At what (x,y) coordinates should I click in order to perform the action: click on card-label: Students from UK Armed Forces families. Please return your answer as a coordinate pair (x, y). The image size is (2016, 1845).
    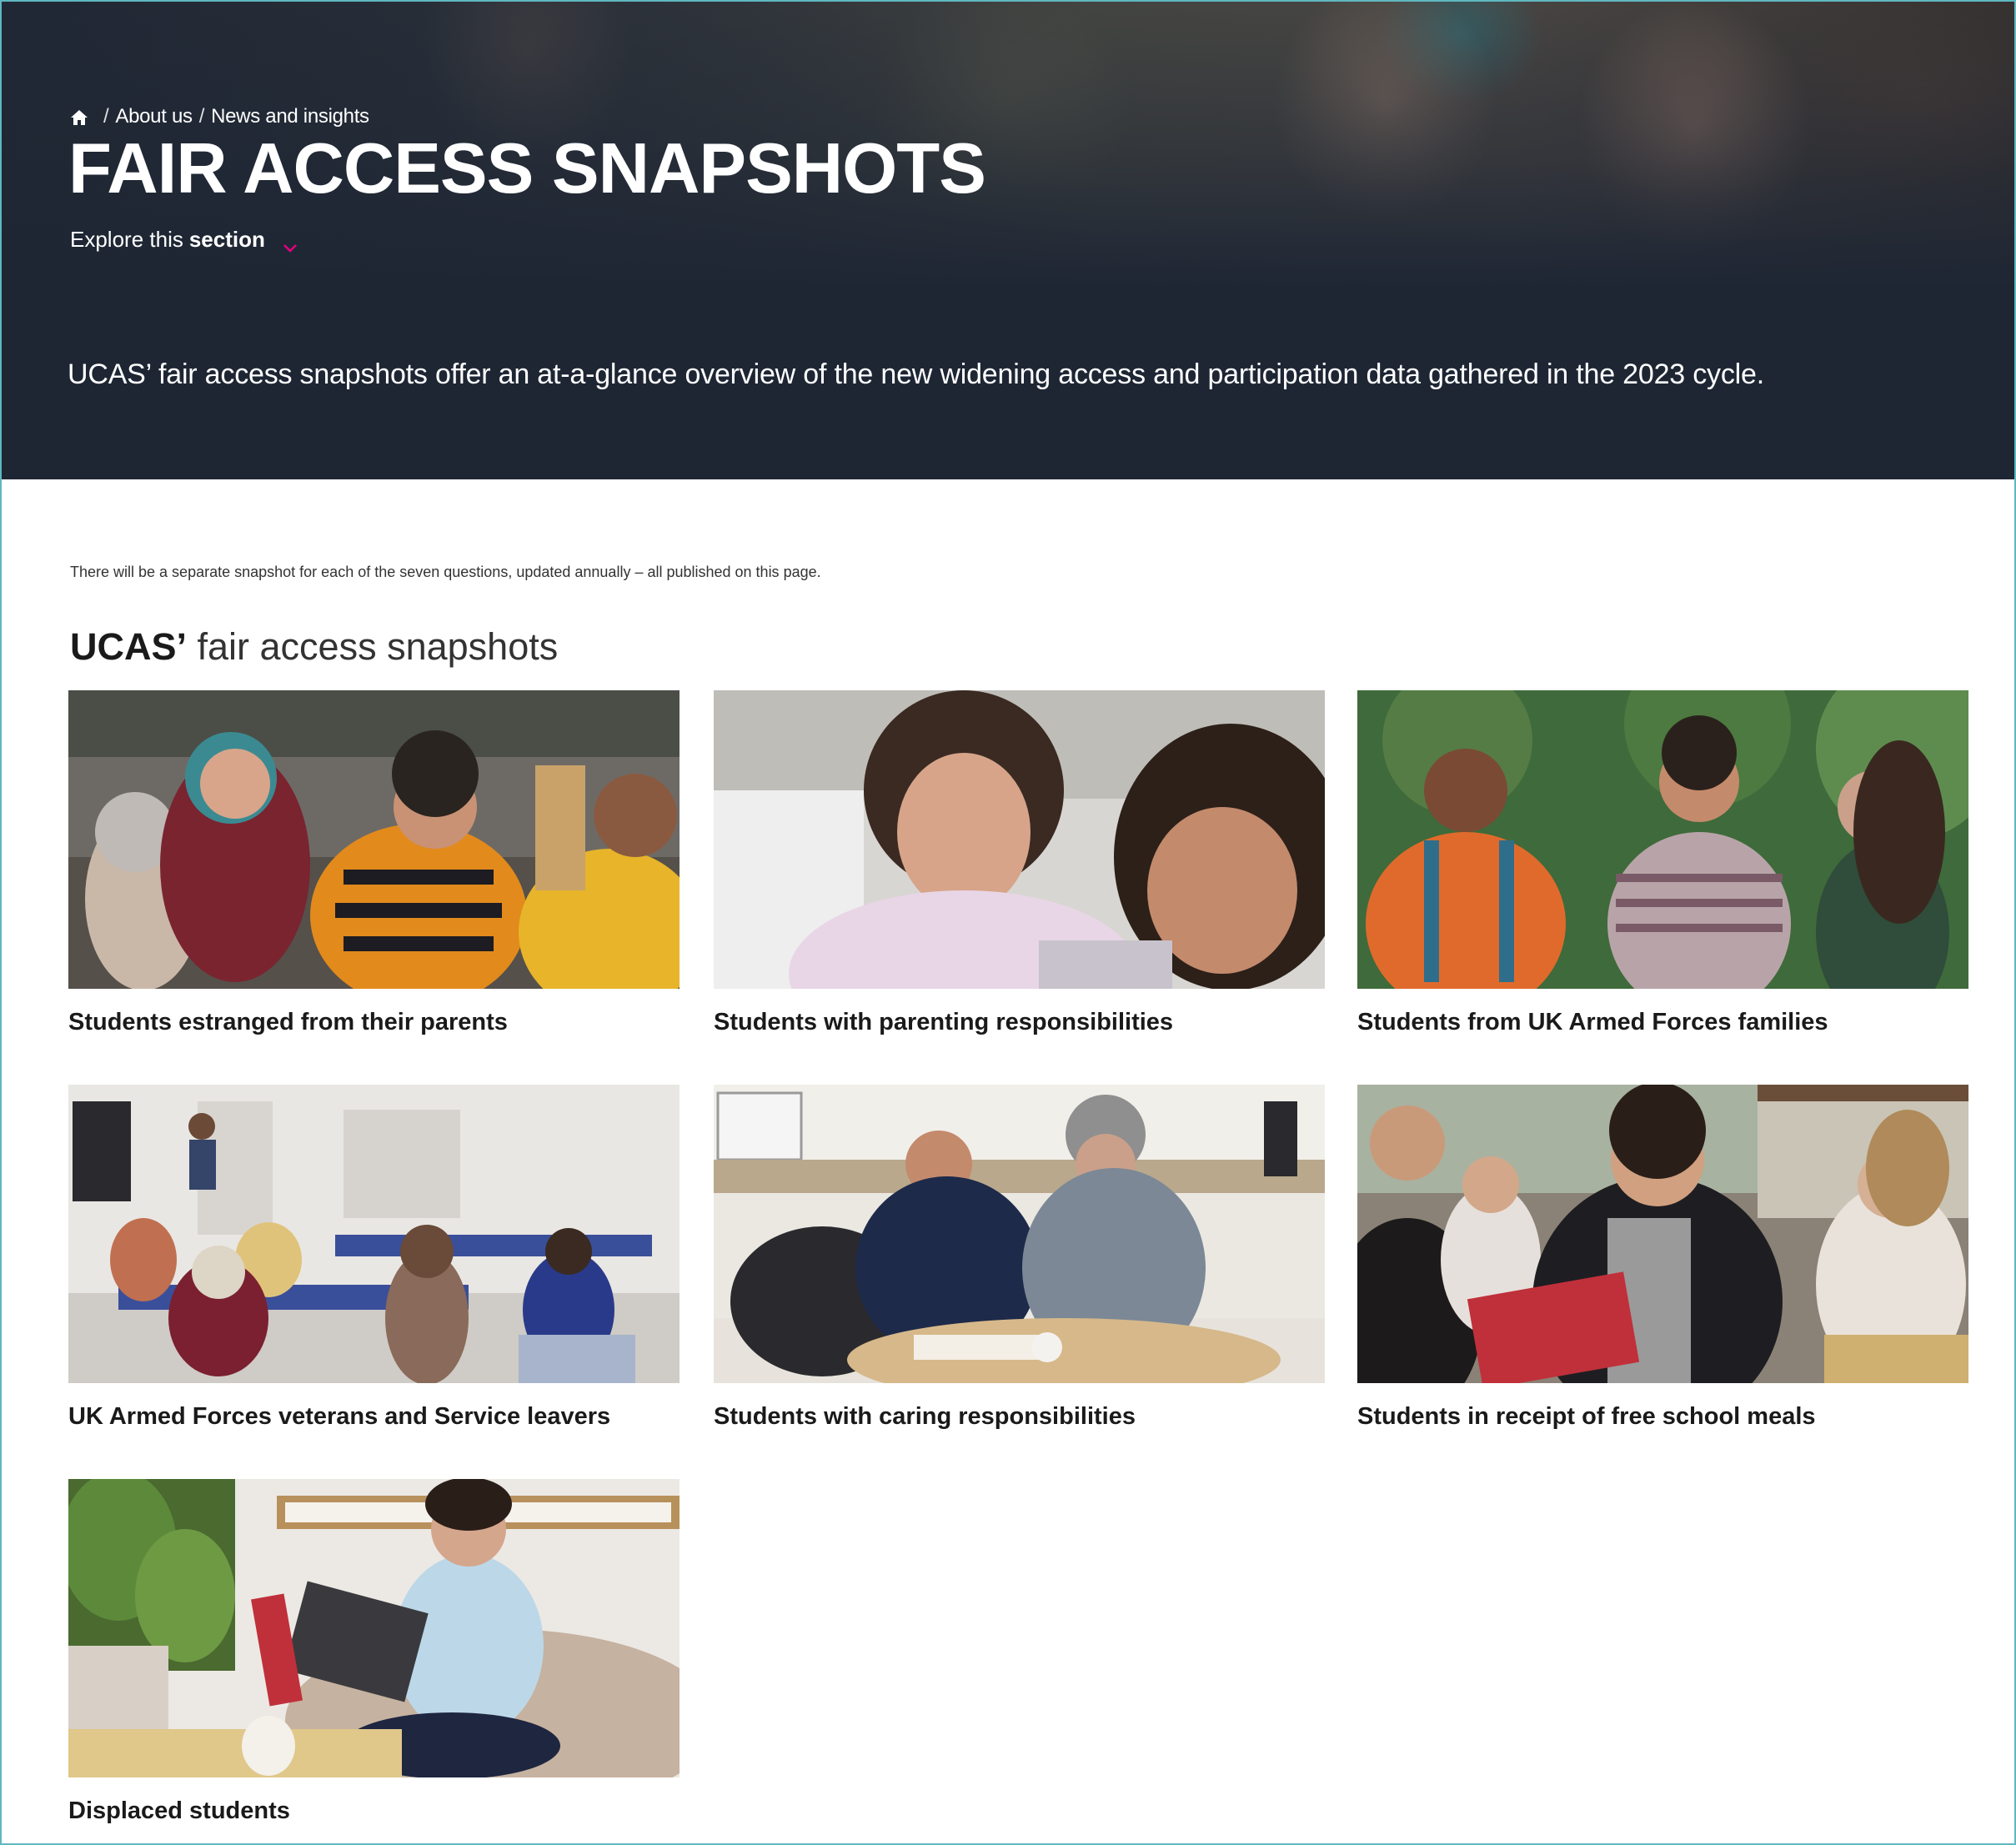
    Looking at the image, I should click on (1592, 1022).